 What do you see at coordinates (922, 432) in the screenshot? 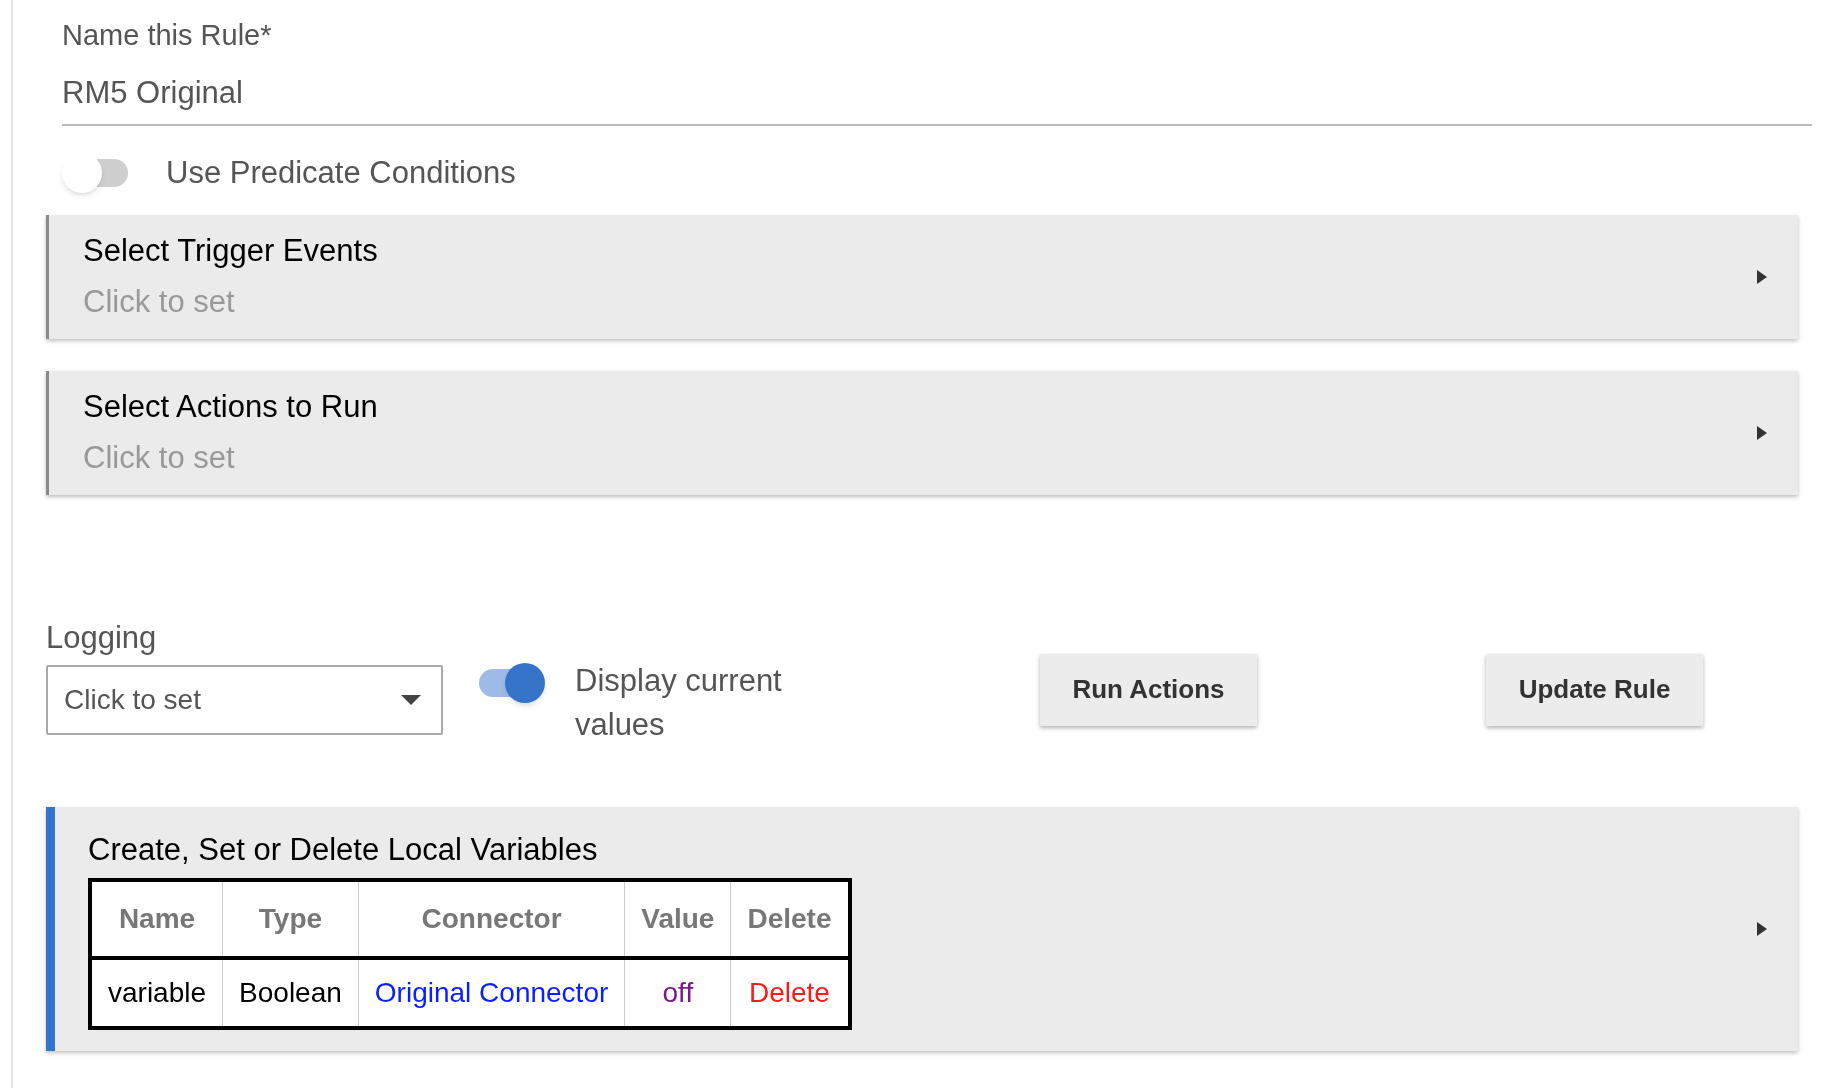
I see `section-panel: Select Actions to Run Click to set` at bounding box center [922, 432].